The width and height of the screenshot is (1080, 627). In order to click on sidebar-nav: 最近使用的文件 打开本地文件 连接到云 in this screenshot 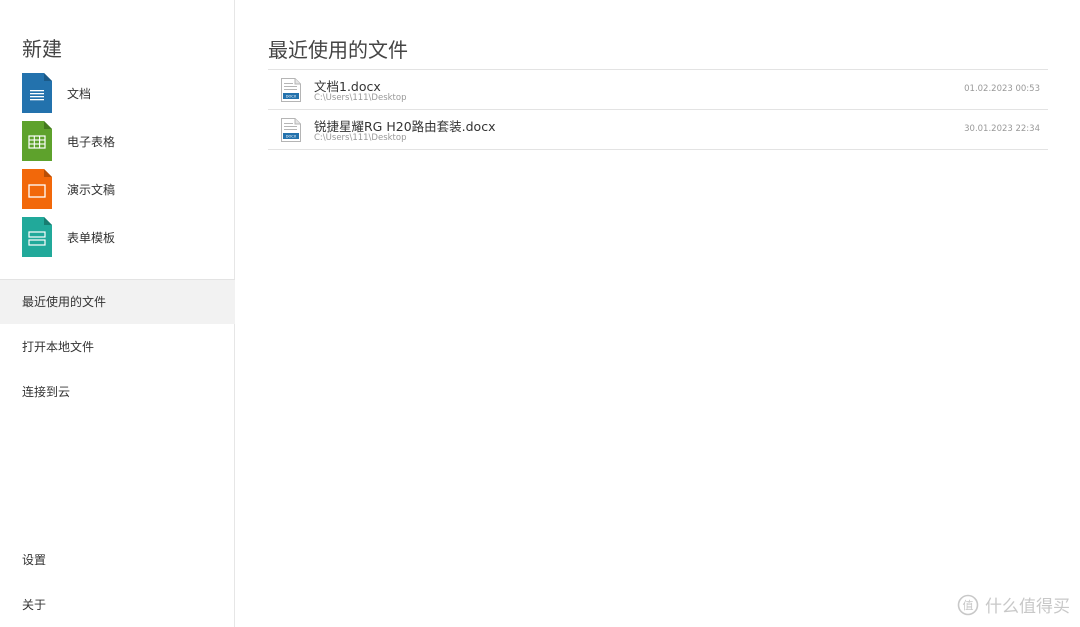, I will do `click(117, 347)`.